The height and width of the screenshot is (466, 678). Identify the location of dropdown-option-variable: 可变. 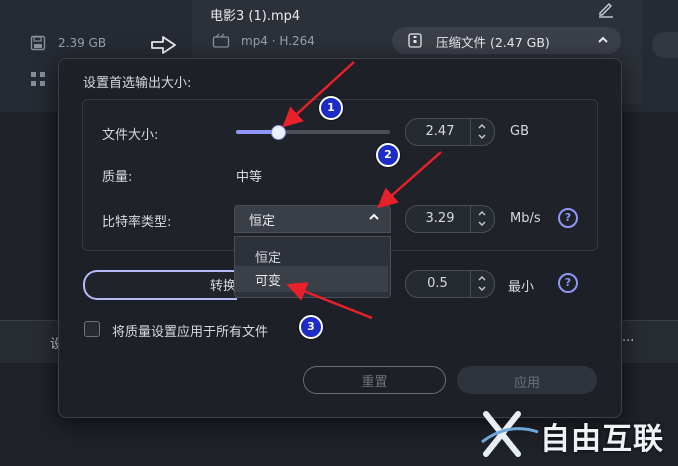
(268, 279).